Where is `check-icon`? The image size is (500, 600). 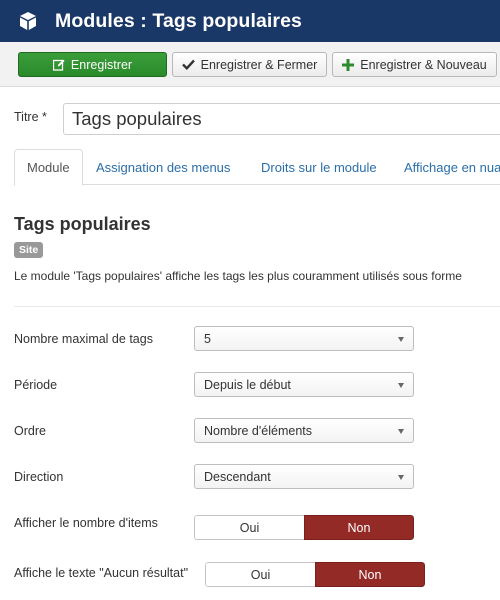
check-icon is located at coordinates (188, 64).